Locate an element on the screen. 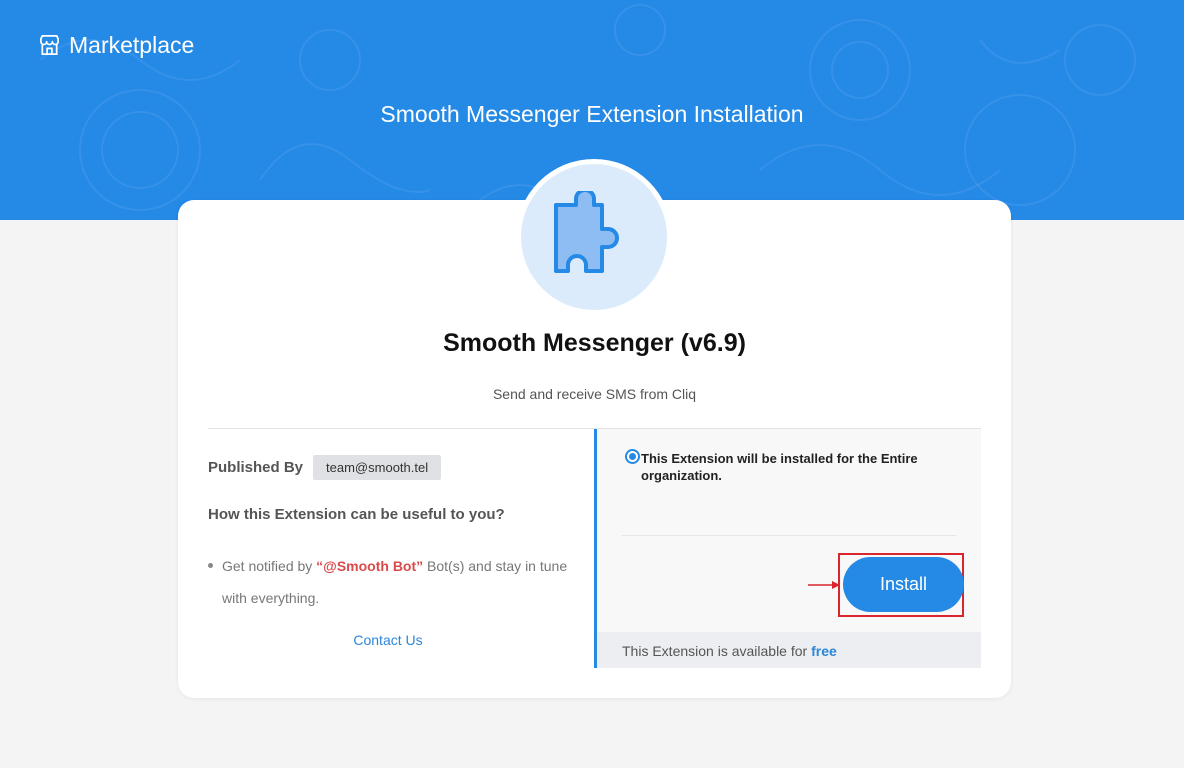 The image size is (1184, 768). usefulness-heading: How this Extension can be useful to you? is located at coordinates (356, 514).